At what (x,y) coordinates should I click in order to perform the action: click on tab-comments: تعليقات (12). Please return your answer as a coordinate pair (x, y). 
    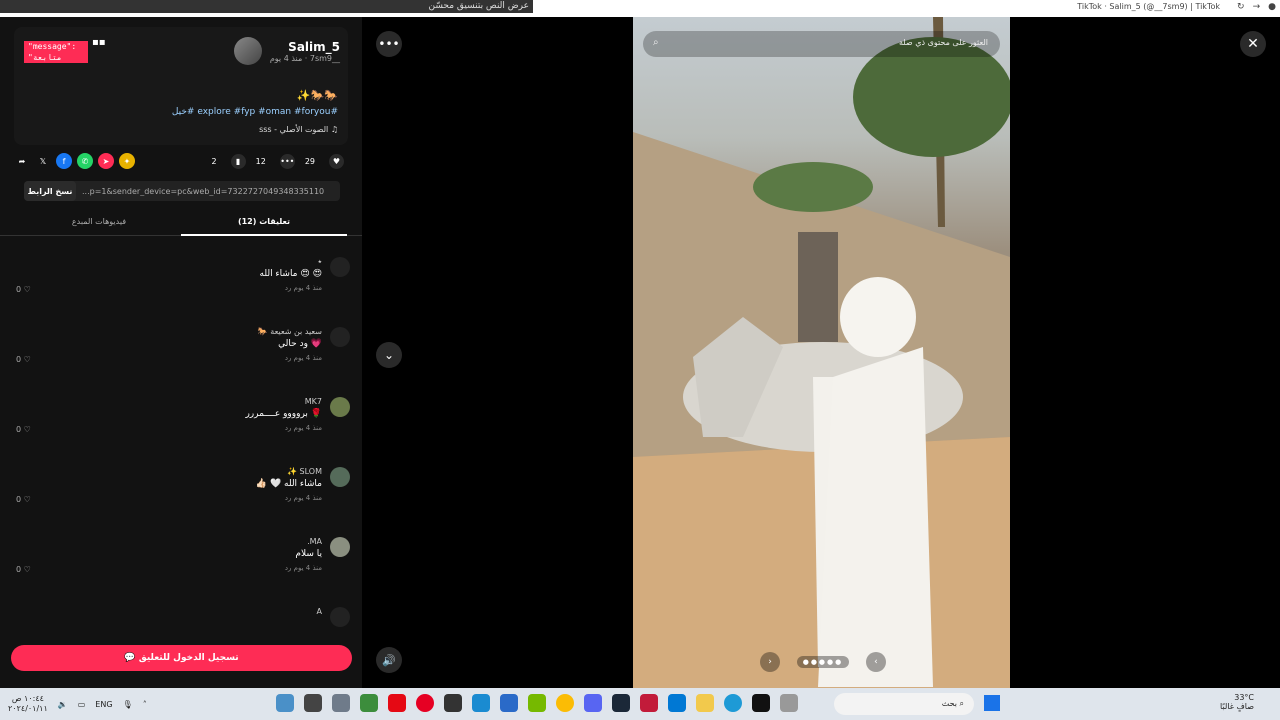
    Looking at the image, I should click on (264, 221).